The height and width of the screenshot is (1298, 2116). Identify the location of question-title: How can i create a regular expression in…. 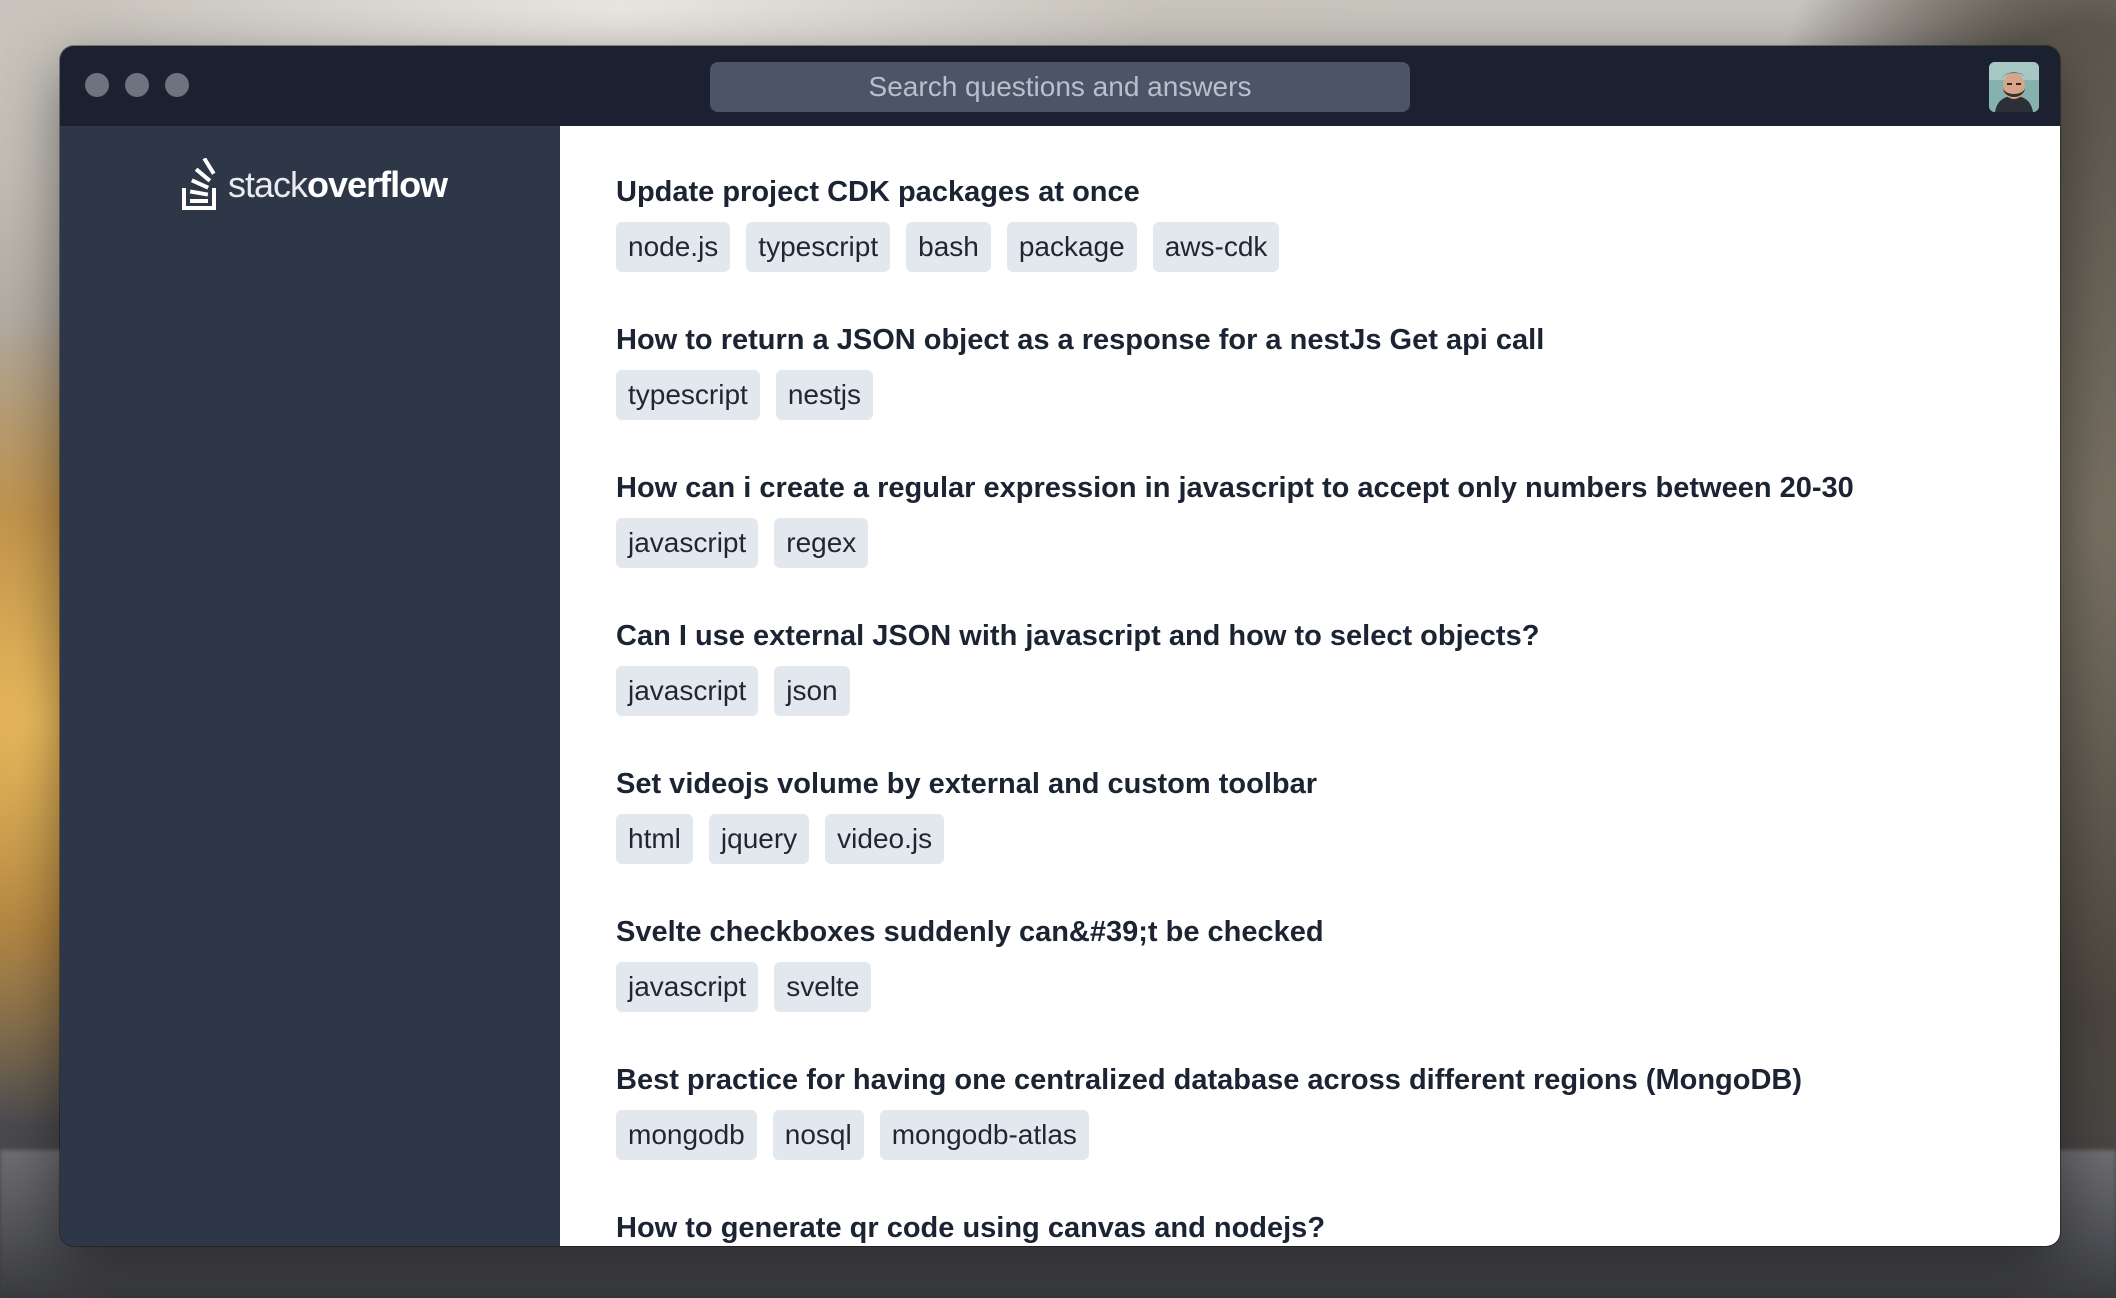
(1326, 488).